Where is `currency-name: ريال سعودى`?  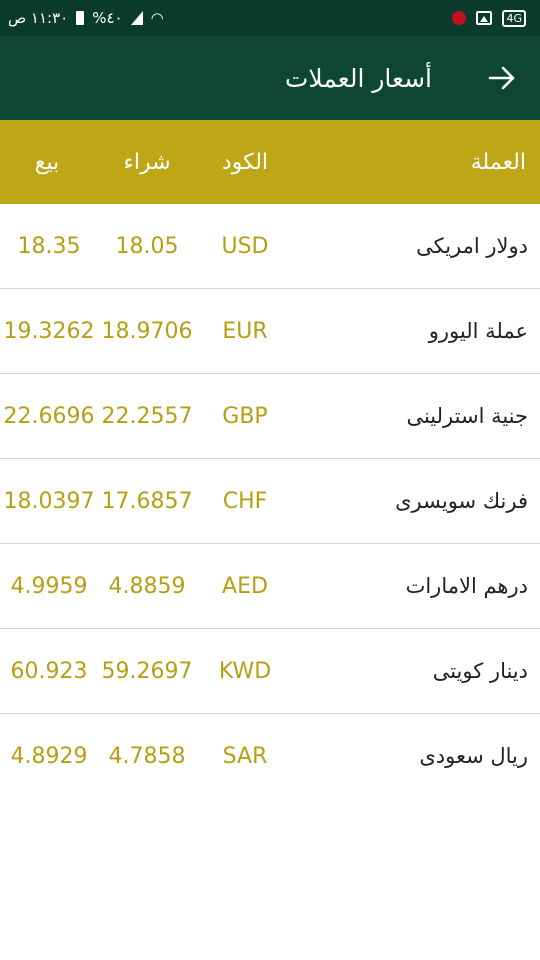 currency-name: ريال سعودى is located at coordinates (473, 756).